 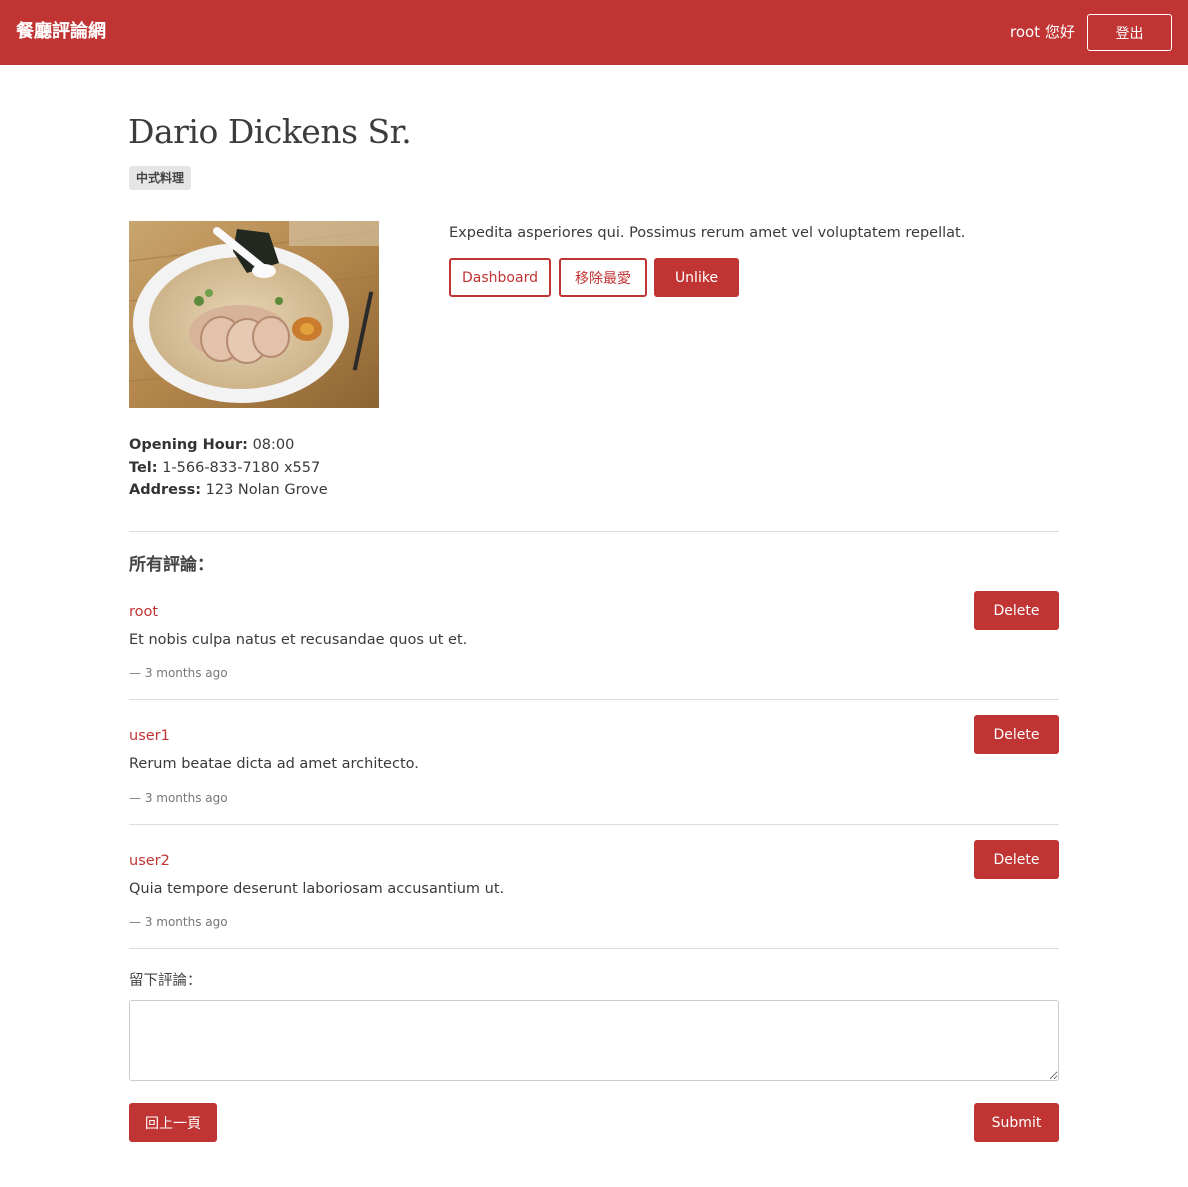 I want to click on leave-comment-label: 留下評論：, so click(x=165, y=981).